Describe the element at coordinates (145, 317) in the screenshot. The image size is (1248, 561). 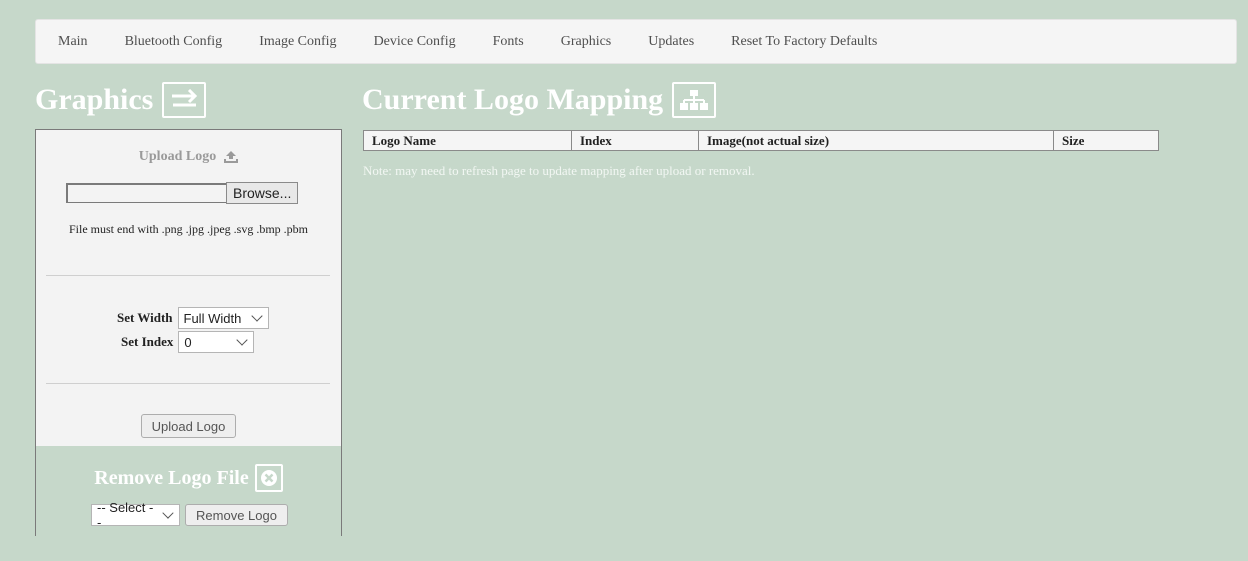
I see `set-width-label: Set Width` at that location.